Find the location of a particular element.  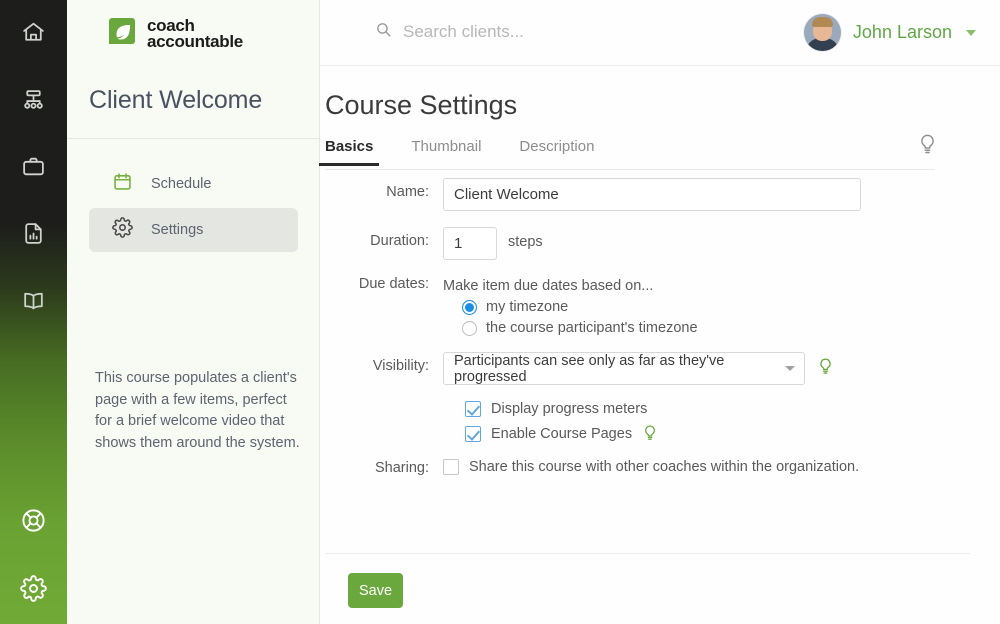

radio-option-my-timezone: my timezone is located at coordinates (580, 307).